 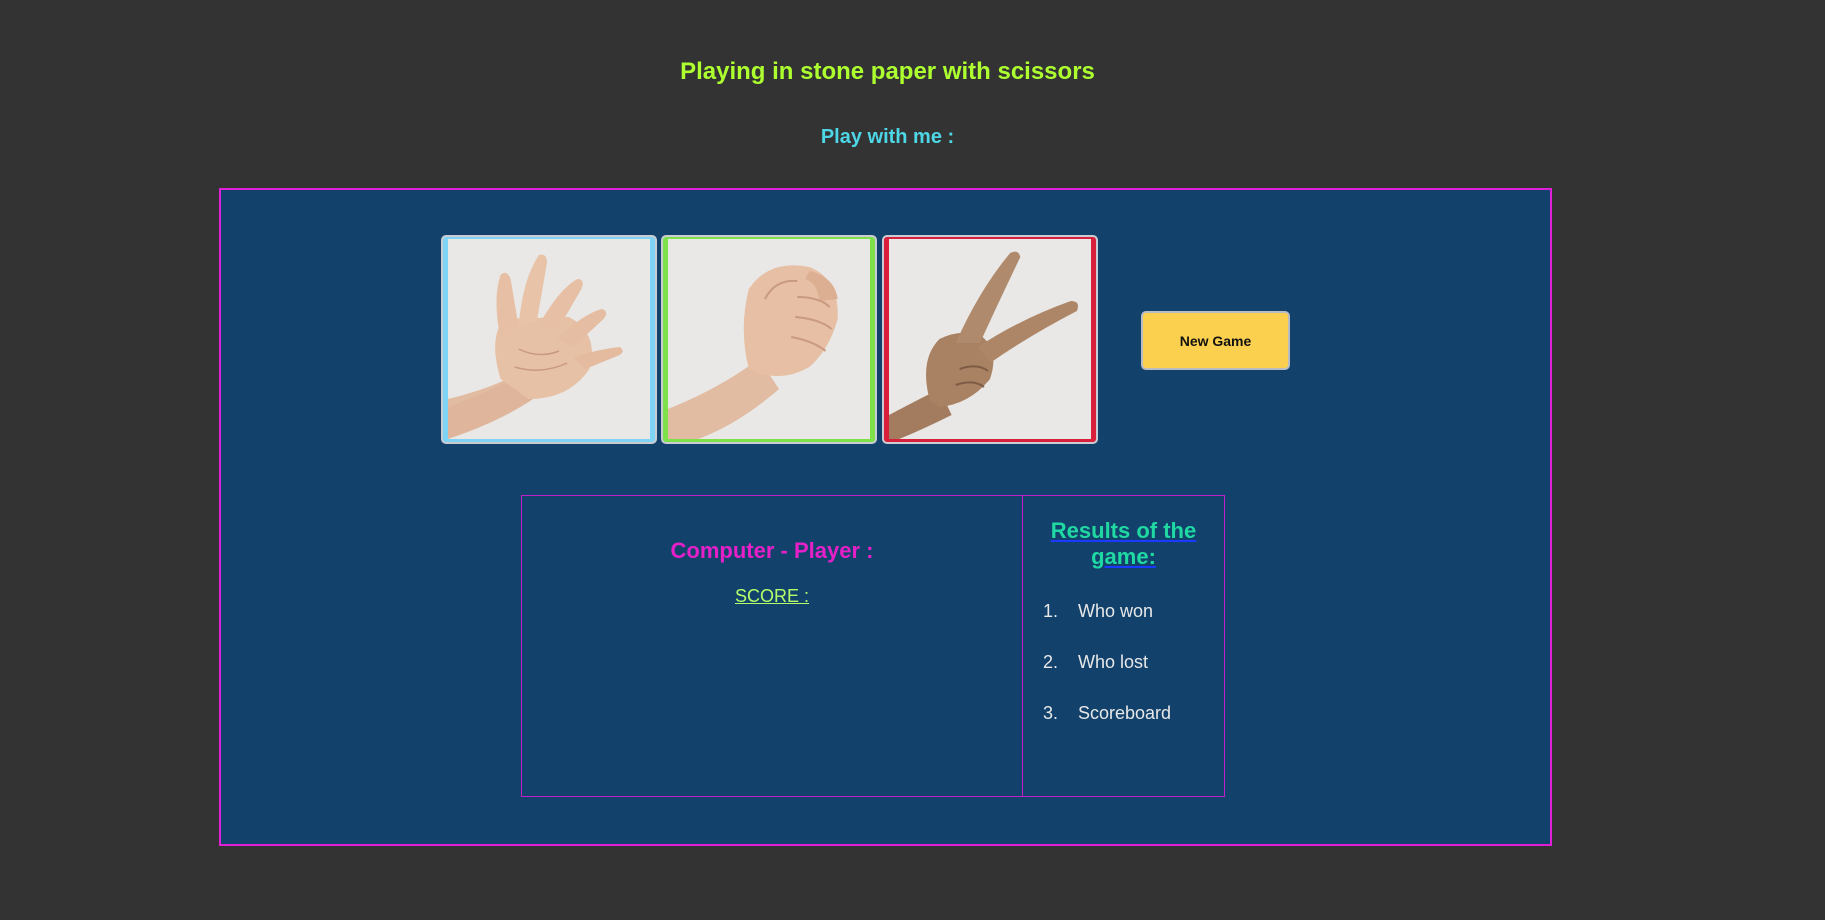 What do you see at coordinates (1051, 713) in the screenshot?
I see `list-item-number: 3.` at bounding box center [1051, 713].